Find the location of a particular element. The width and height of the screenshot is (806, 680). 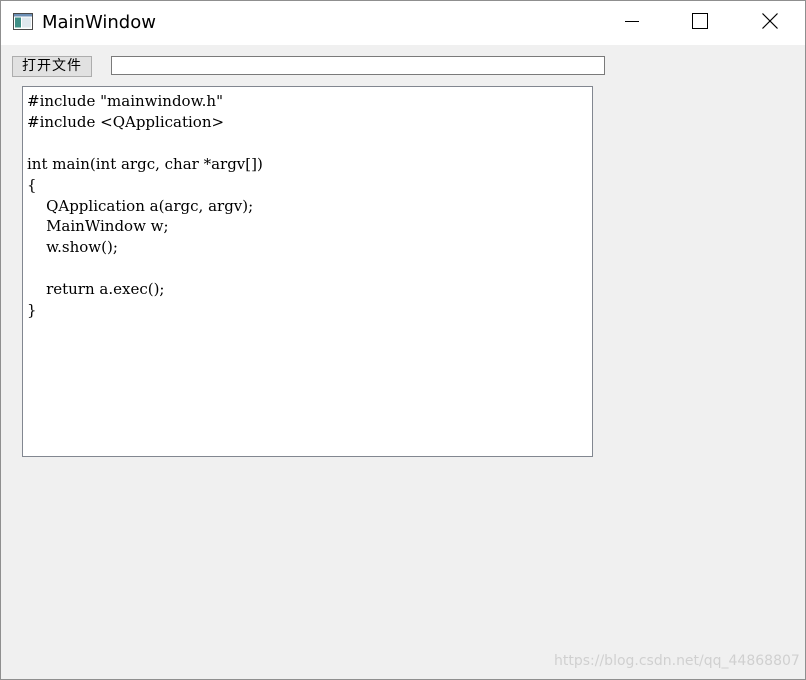

maximize-button is located at coordinates (700, 23).